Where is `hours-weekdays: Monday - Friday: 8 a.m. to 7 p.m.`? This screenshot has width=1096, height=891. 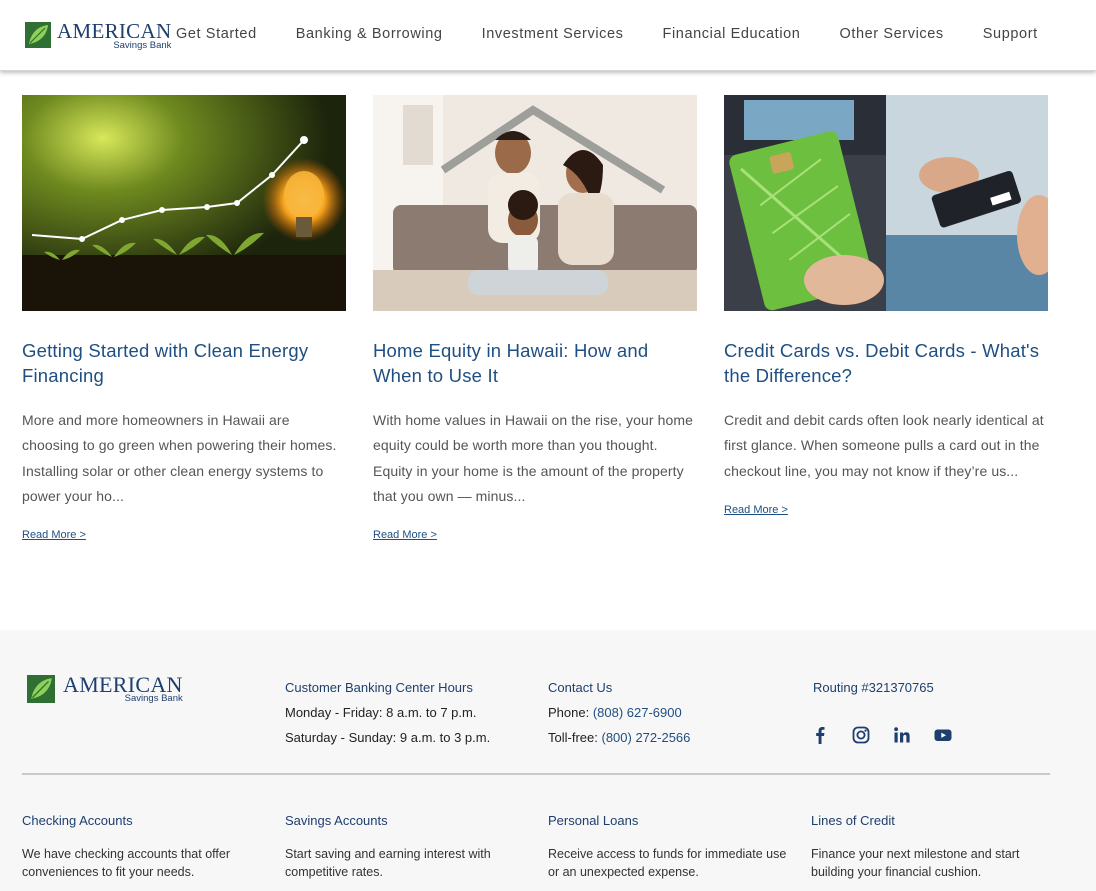
hours-weekdays: Monday - Friday: 8 a.m. to 7 p.m. is located at coordinates (381, 712).